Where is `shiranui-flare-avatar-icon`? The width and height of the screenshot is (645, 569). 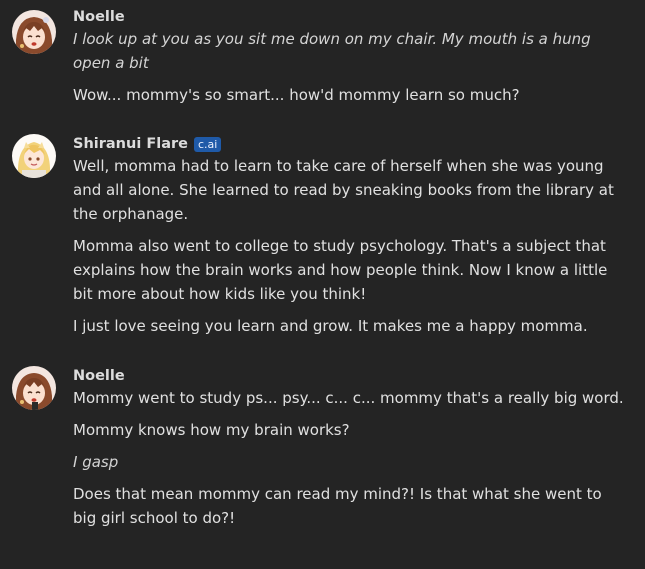 shiranui-flare-avatar-icon is located at coordinates (34, 156).